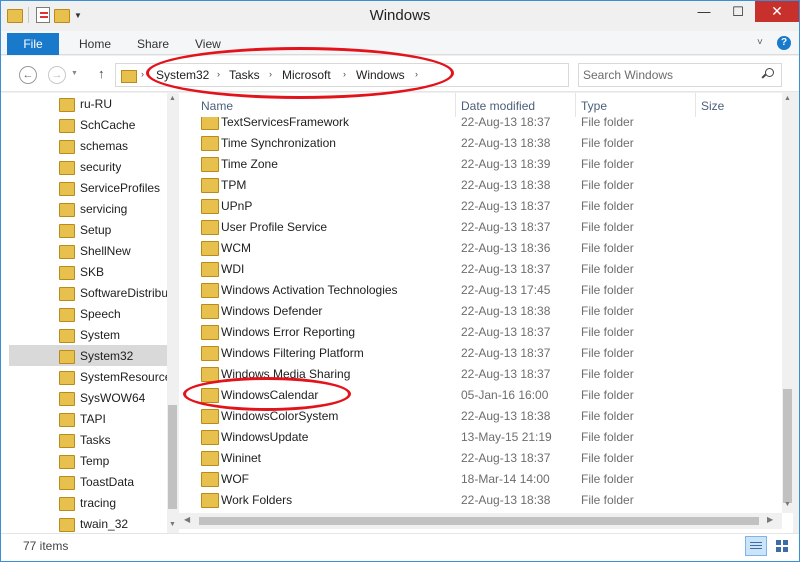  What do you see at coordinates (88, 208) in the screenshot?
I see `sidebar-item: servicing` at bounding box center [88, 208].